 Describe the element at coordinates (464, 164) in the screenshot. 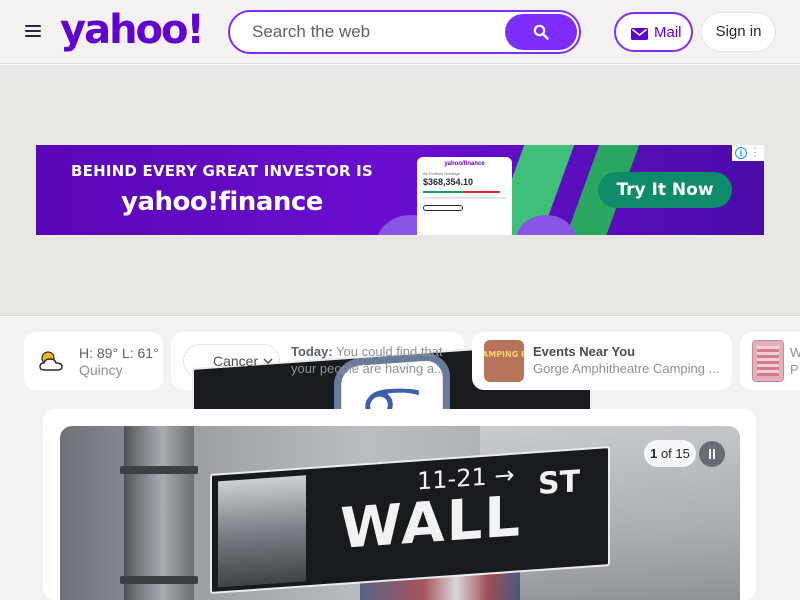

I see `ad-phone-title: yahoo/finance` at that location.